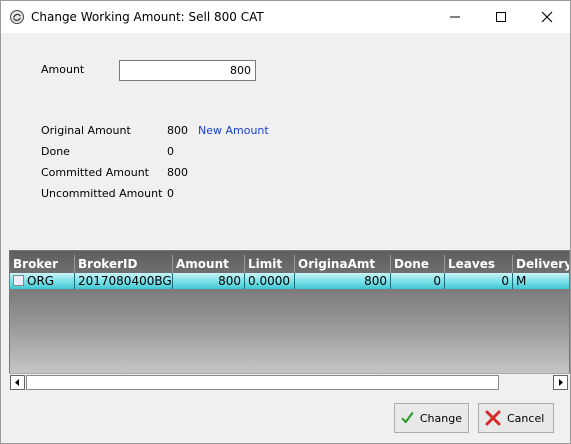 This screenshot has width=571, height=444. What do you see at coordinates (209, 264) in the screenshot?
I see `col-header-amount: Amount` at bounding box center [209, 264].